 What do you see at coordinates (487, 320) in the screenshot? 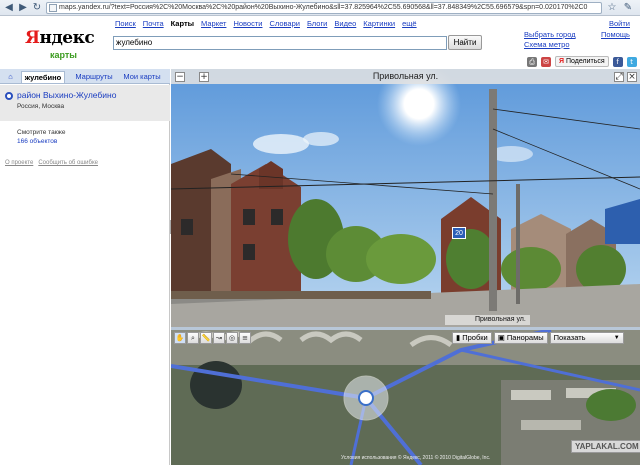
I see `street-label: Привольная ул.` at bounding box center [487, 320].